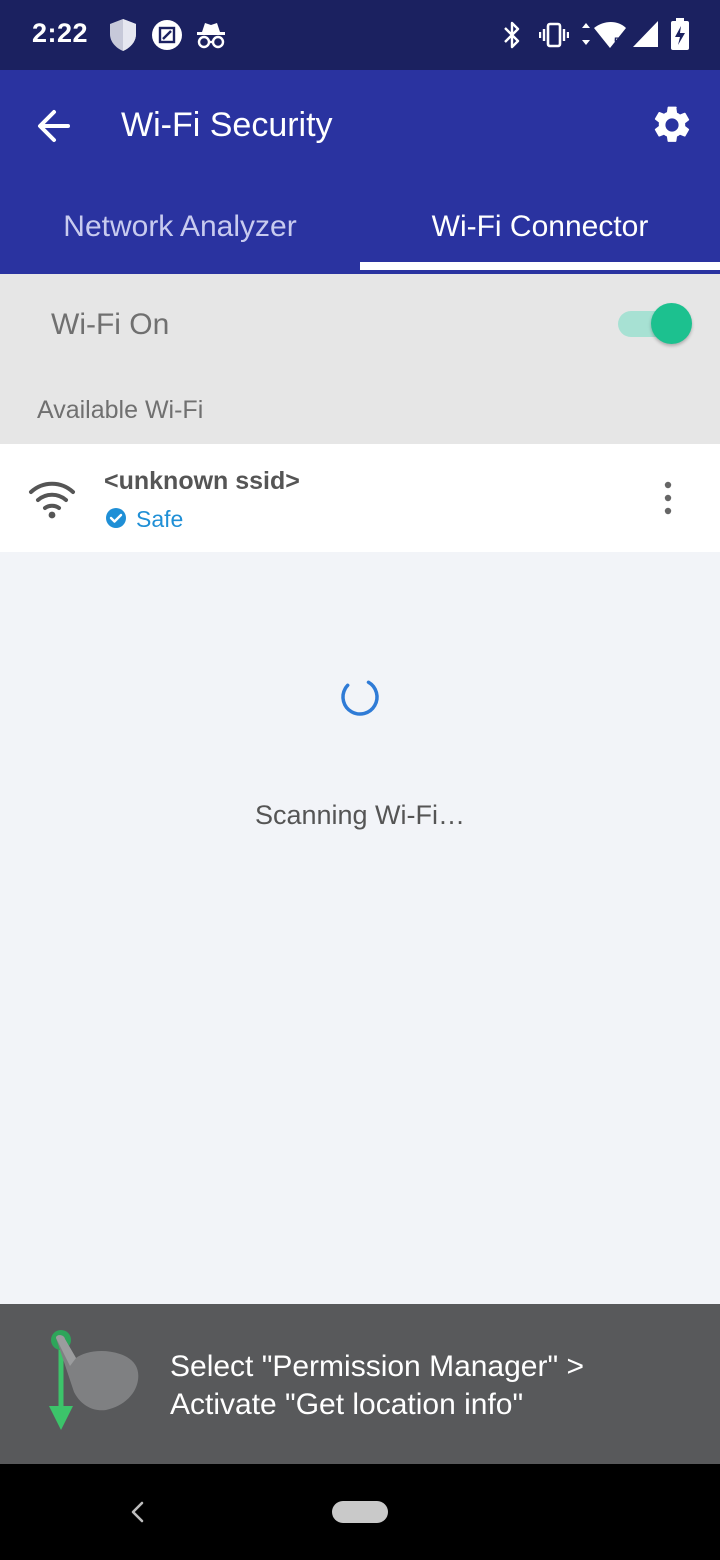  I want to click on gear-icon, so click(672, 125).